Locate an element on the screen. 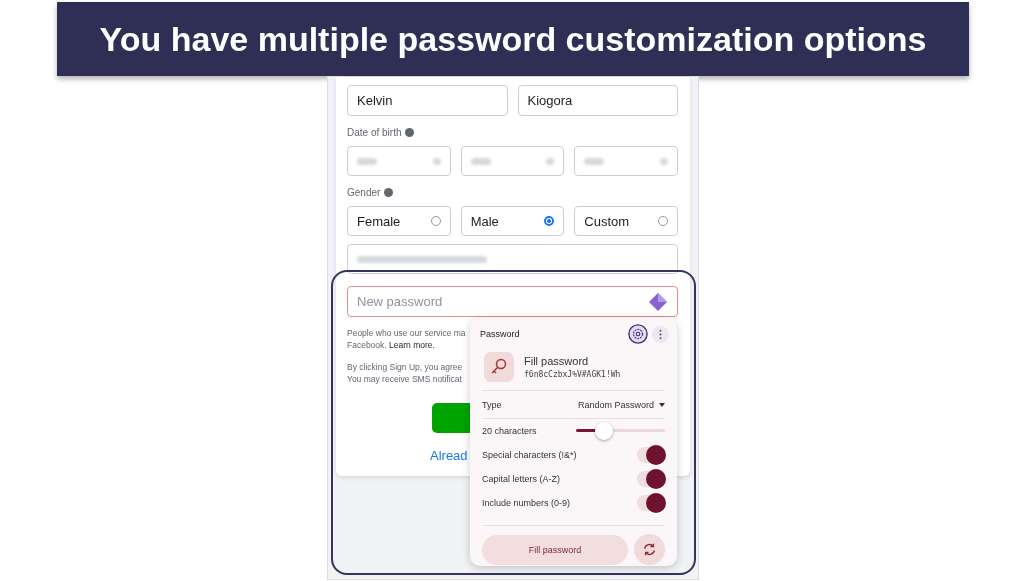  key-icon is located at coordinates (499, 367).